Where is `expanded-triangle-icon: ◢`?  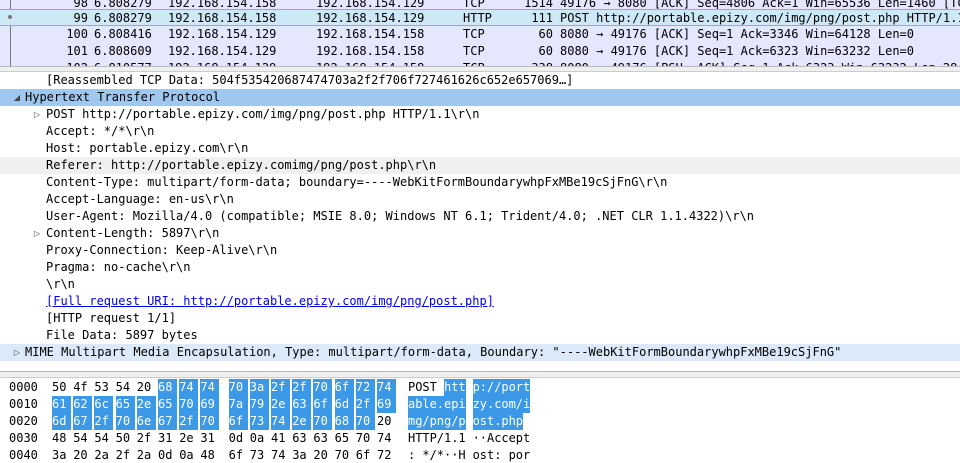 expanded-triangle-icon: ◢ is located at coordinates (17, 97).